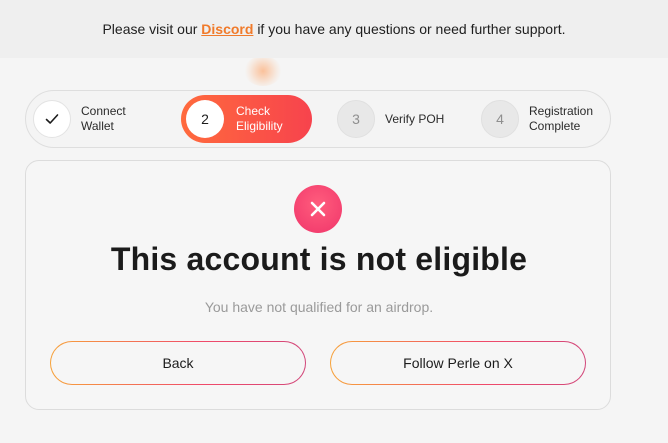 Image resolution: width=668 pixels, height=443 pixels. I want to click on step-number: 2, so click(205, 119).